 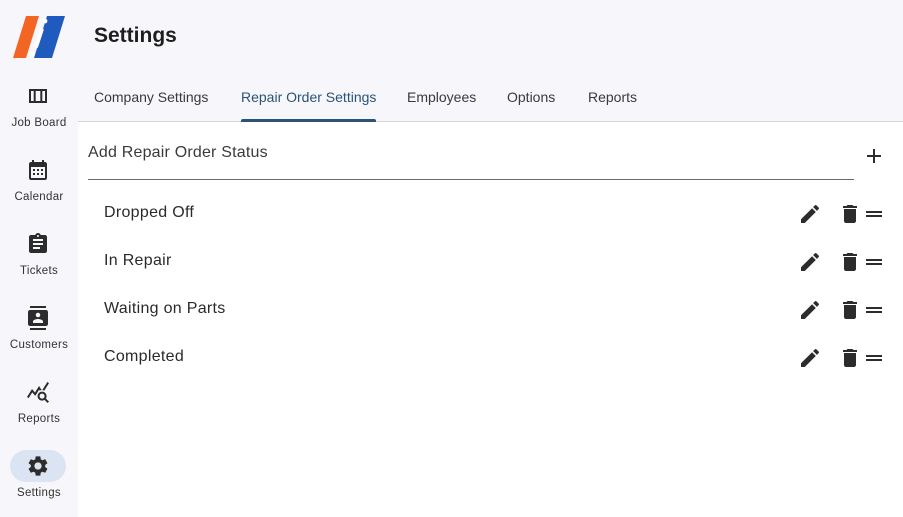 I want to click on app-logo, so click(x=39, y=37).